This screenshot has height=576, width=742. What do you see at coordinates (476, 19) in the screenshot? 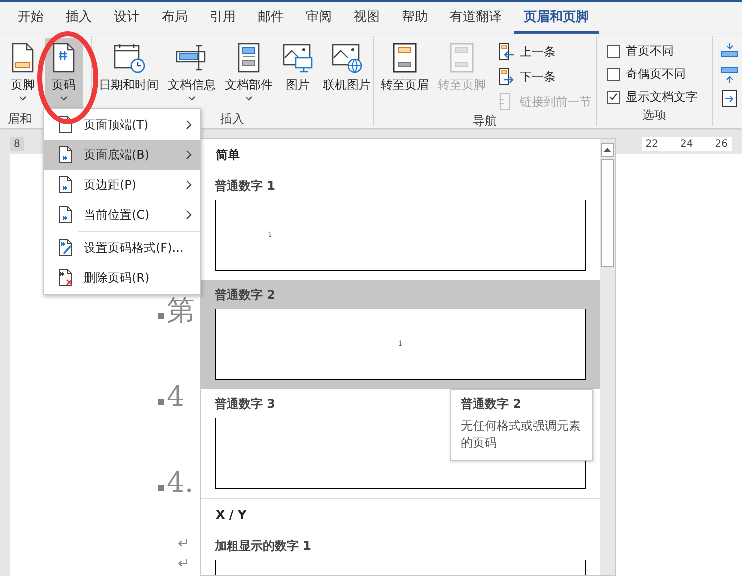
I see `ribbon-tab: 有道翻译` at bounding box center [476, 19].